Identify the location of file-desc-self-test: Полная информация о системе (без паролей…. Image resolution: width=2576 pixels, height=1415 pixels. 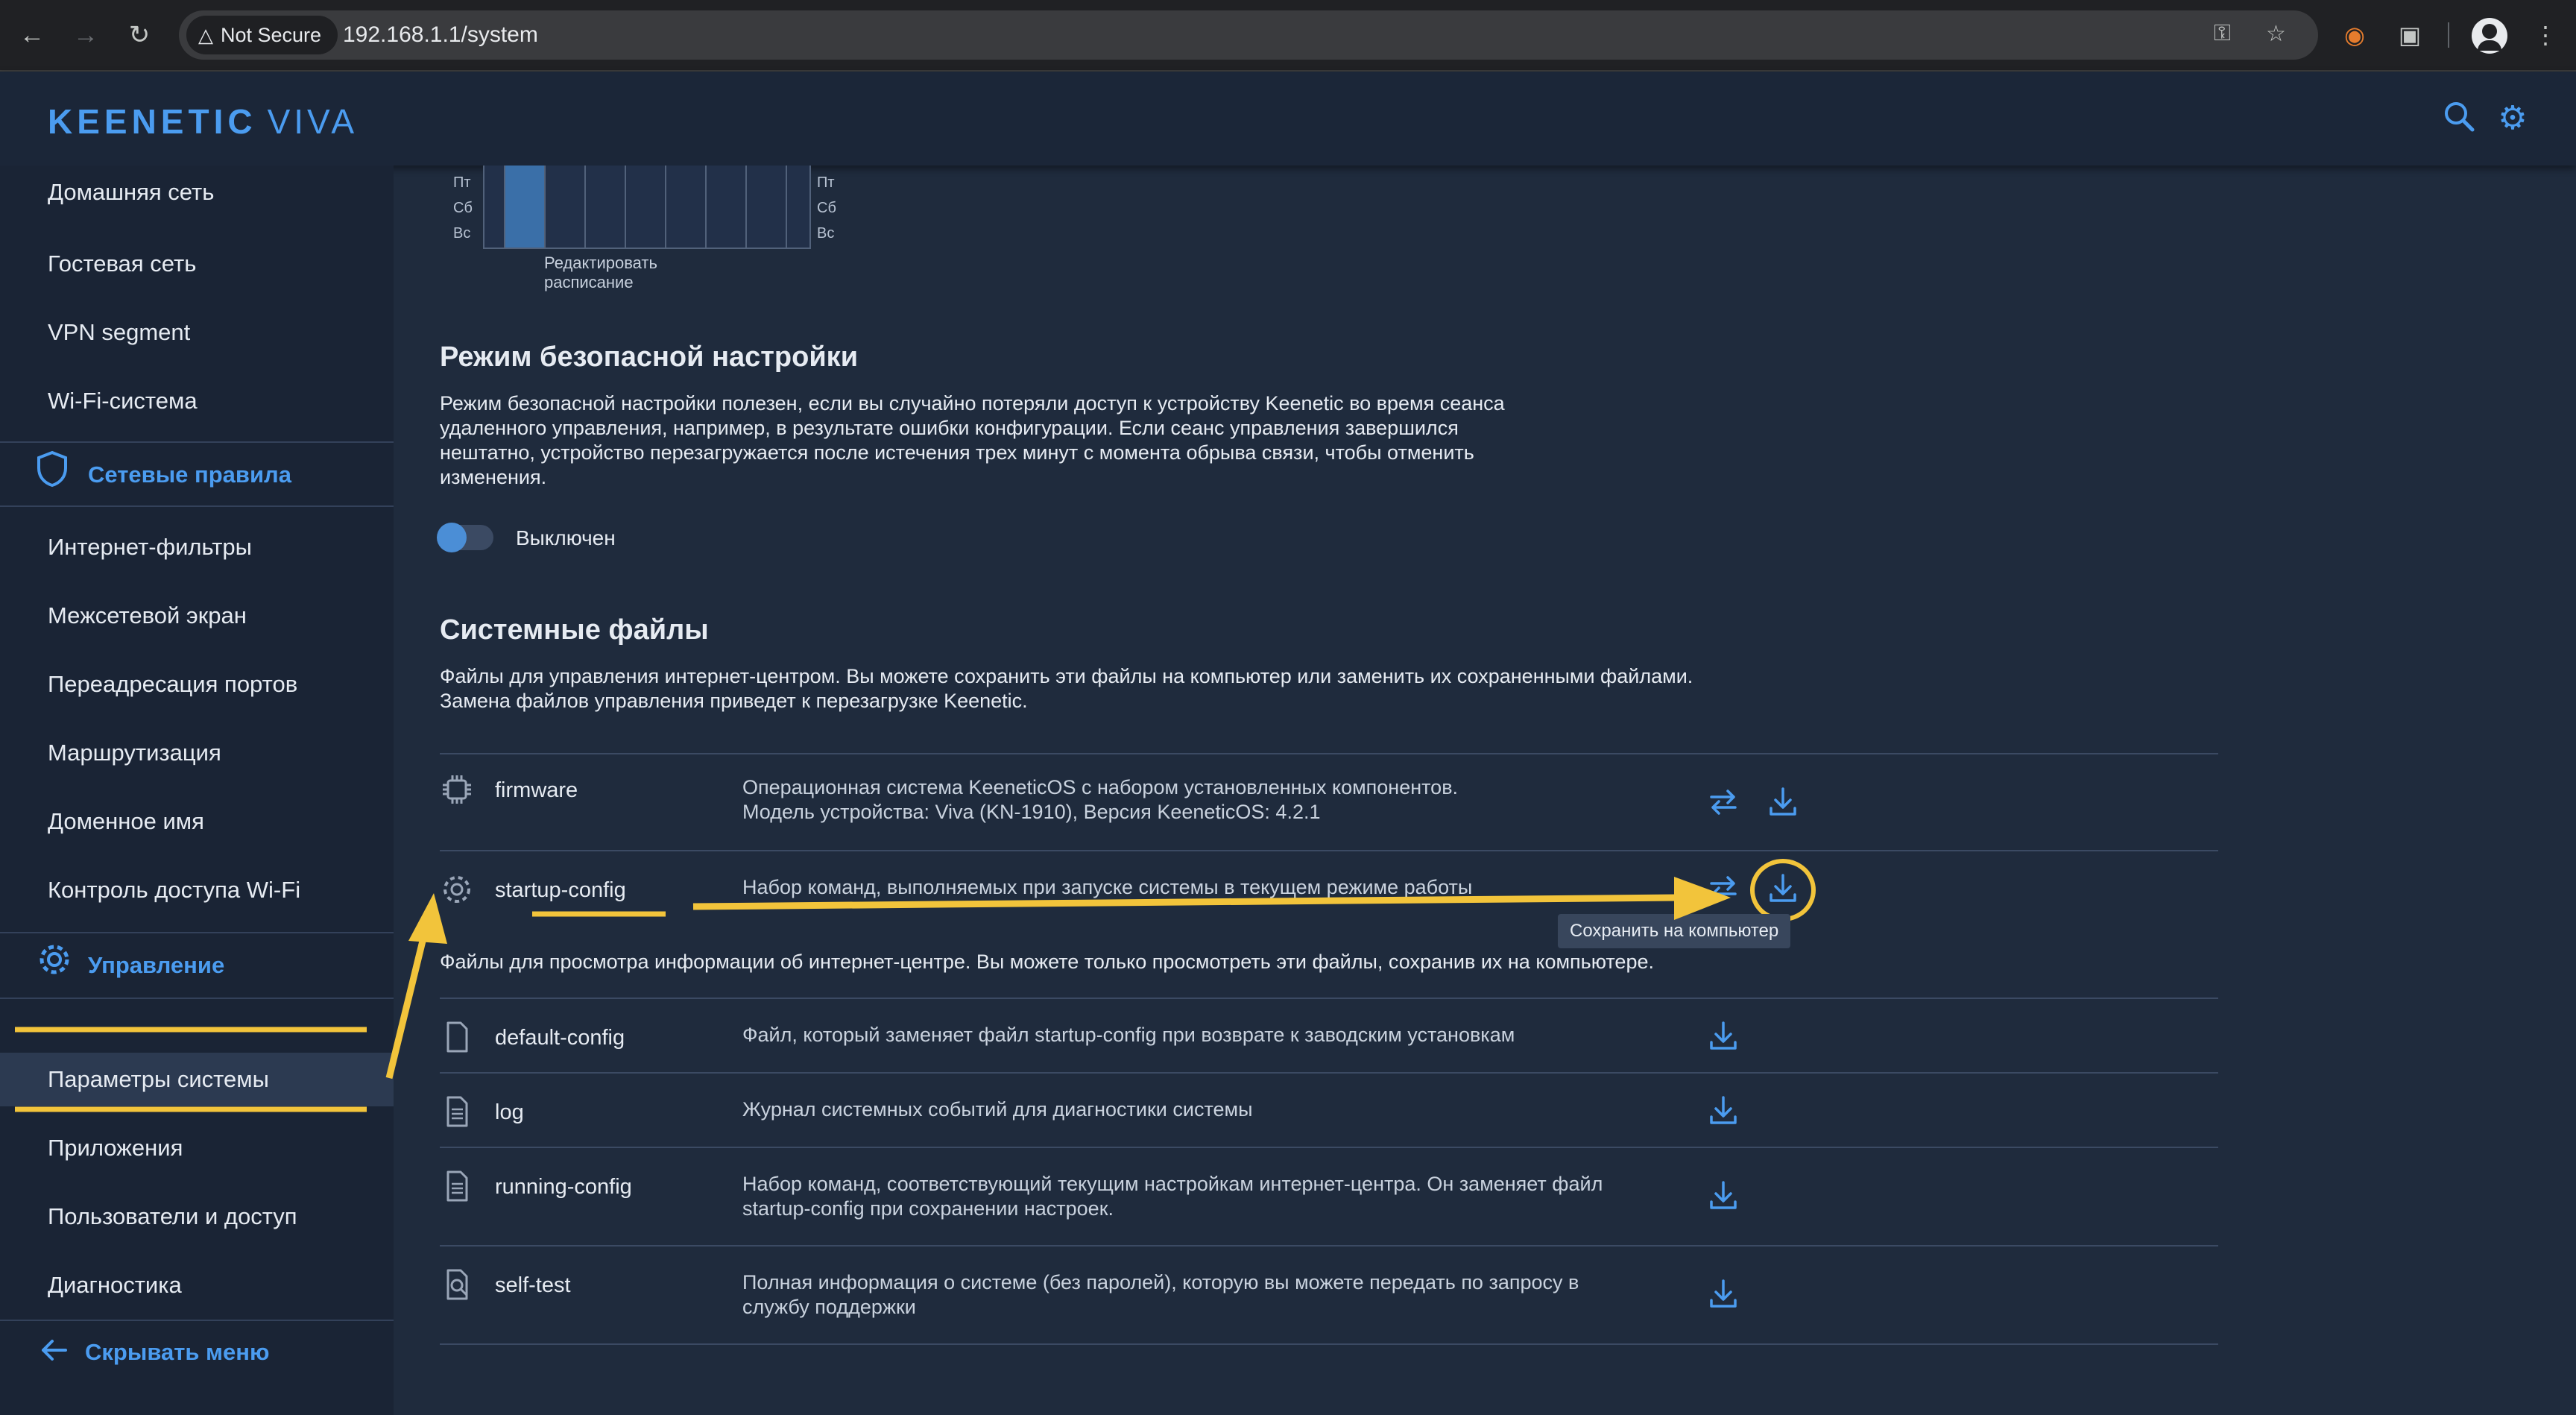
(1160, 1295).